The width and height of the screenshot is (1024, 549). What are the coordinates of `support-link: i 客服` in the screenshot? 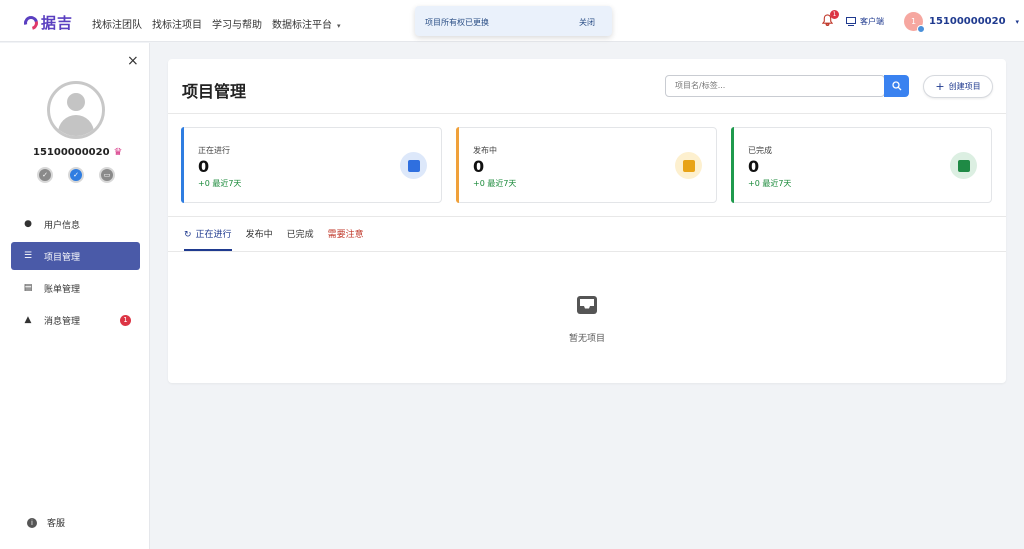 It's located at (46, 522).